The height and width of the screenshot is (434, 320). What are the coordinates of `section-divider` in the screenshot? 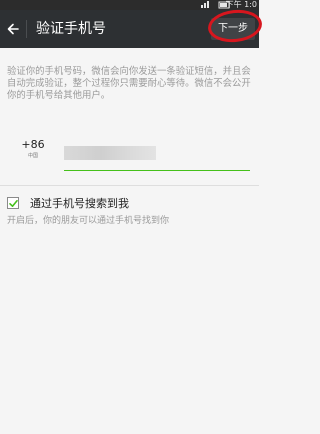 It's located at (129, 185).